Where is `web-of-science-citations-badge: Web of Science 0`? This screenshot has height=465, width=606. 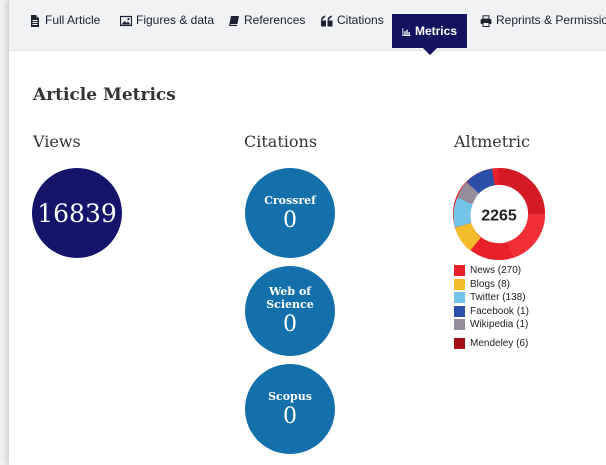 web-of-science-citations-badge: Web of Science 0 is located at coordinates (290, 311).